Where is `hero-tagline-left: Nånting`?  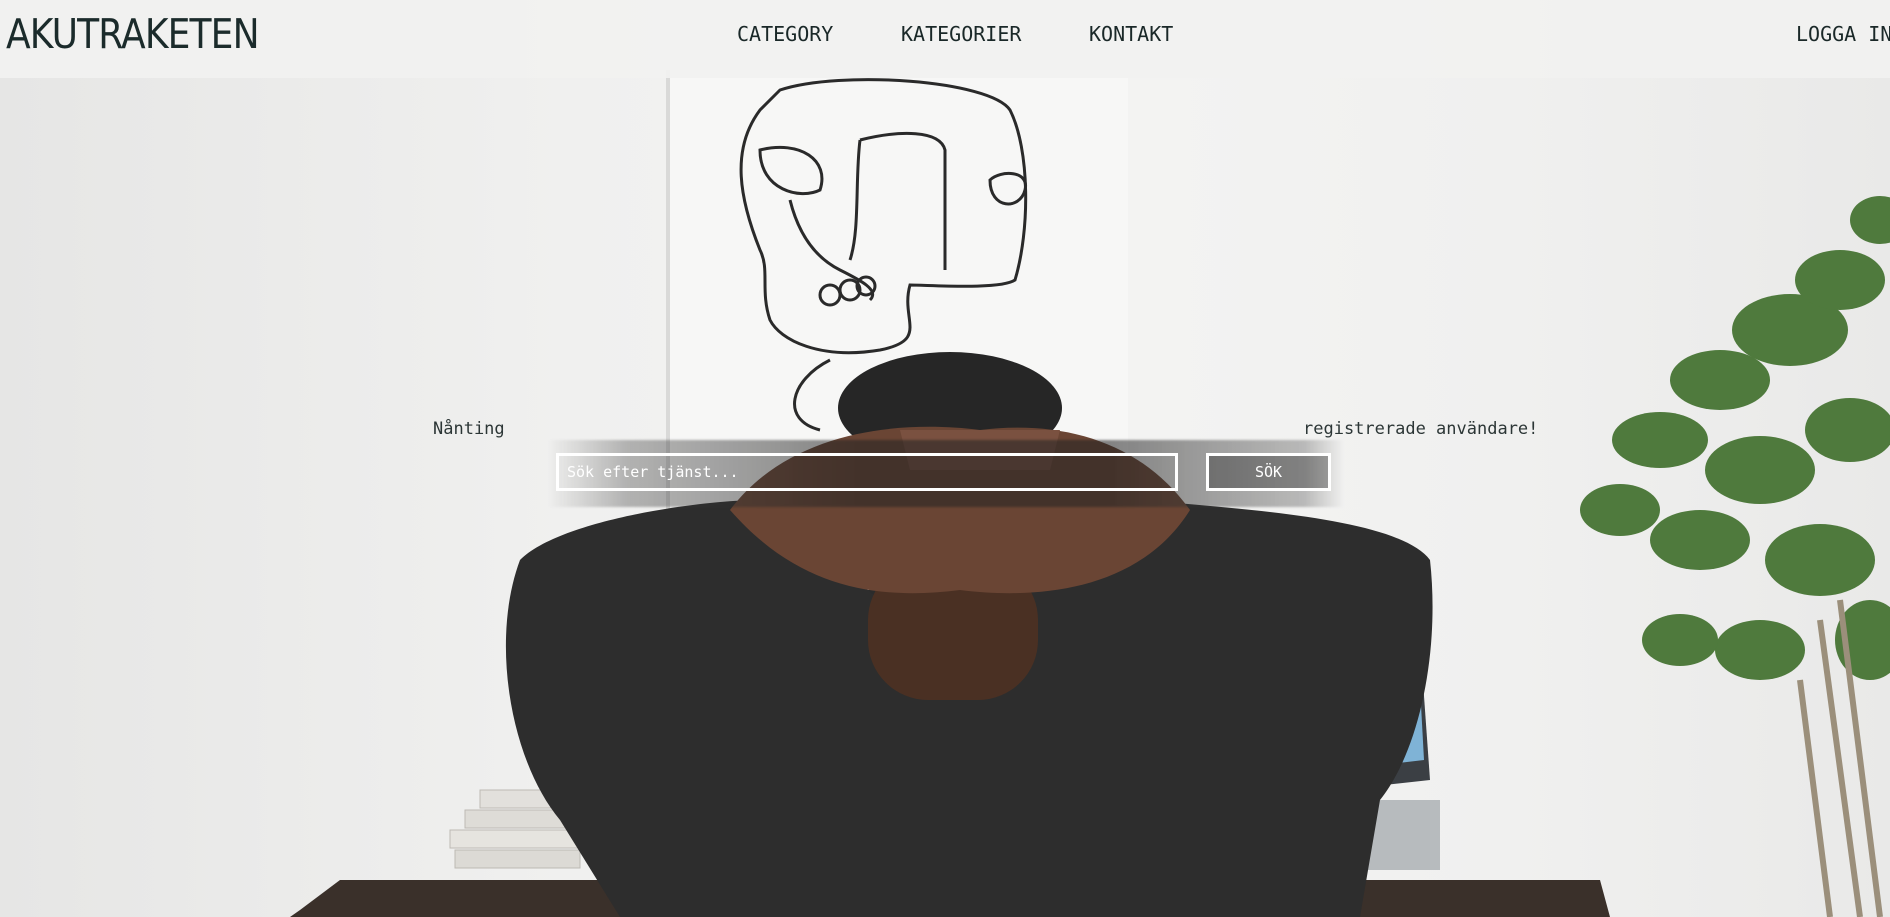
hero-tagline-left: Nånting is located at coordinates (469, 429).